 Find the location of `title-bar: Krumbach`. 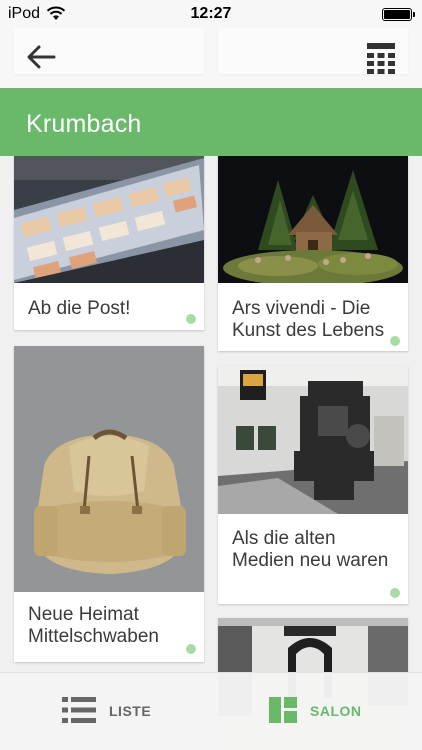

title-bar: Krumbach is located at coordinates (211, 122).